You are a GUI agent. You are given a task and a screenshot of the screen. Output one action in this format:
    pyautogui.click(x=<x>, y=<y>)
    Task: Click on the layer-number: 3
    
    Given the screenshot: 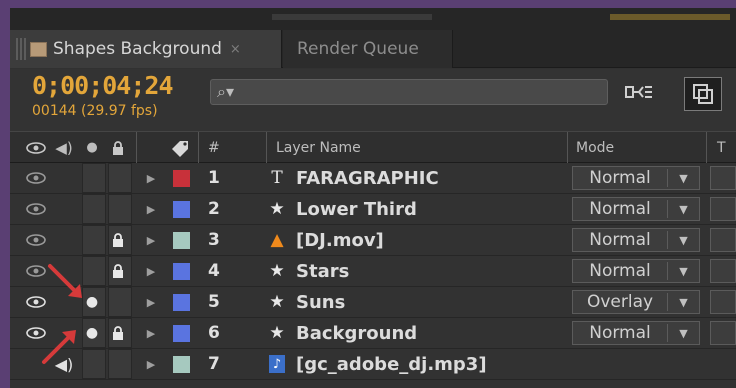 What is the action you would take?
    pyautogui.click(x=214, y=240)
    